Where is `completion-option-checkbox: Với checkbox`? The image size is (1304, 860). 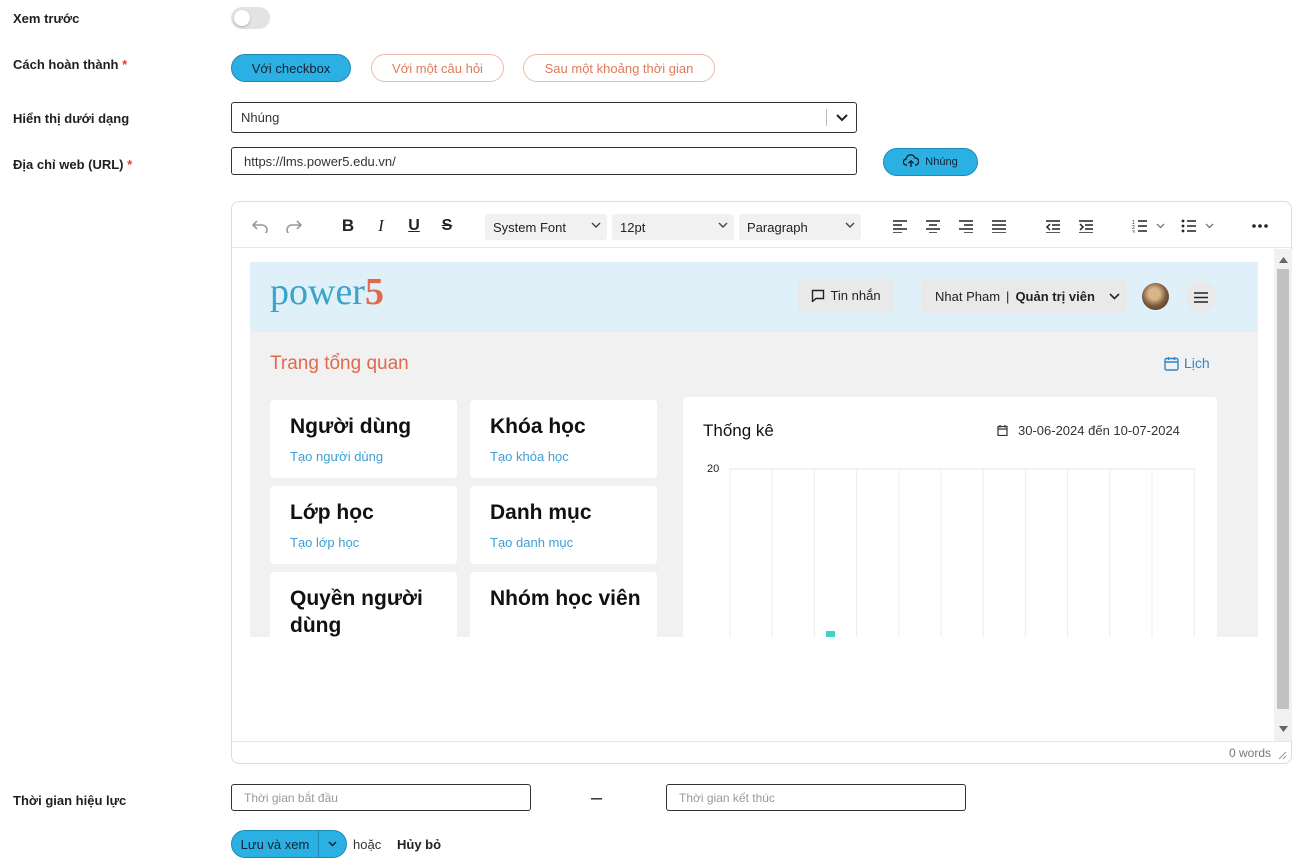
completion-option-checkbox: Với checkbox is located at coordinates (291, 68).